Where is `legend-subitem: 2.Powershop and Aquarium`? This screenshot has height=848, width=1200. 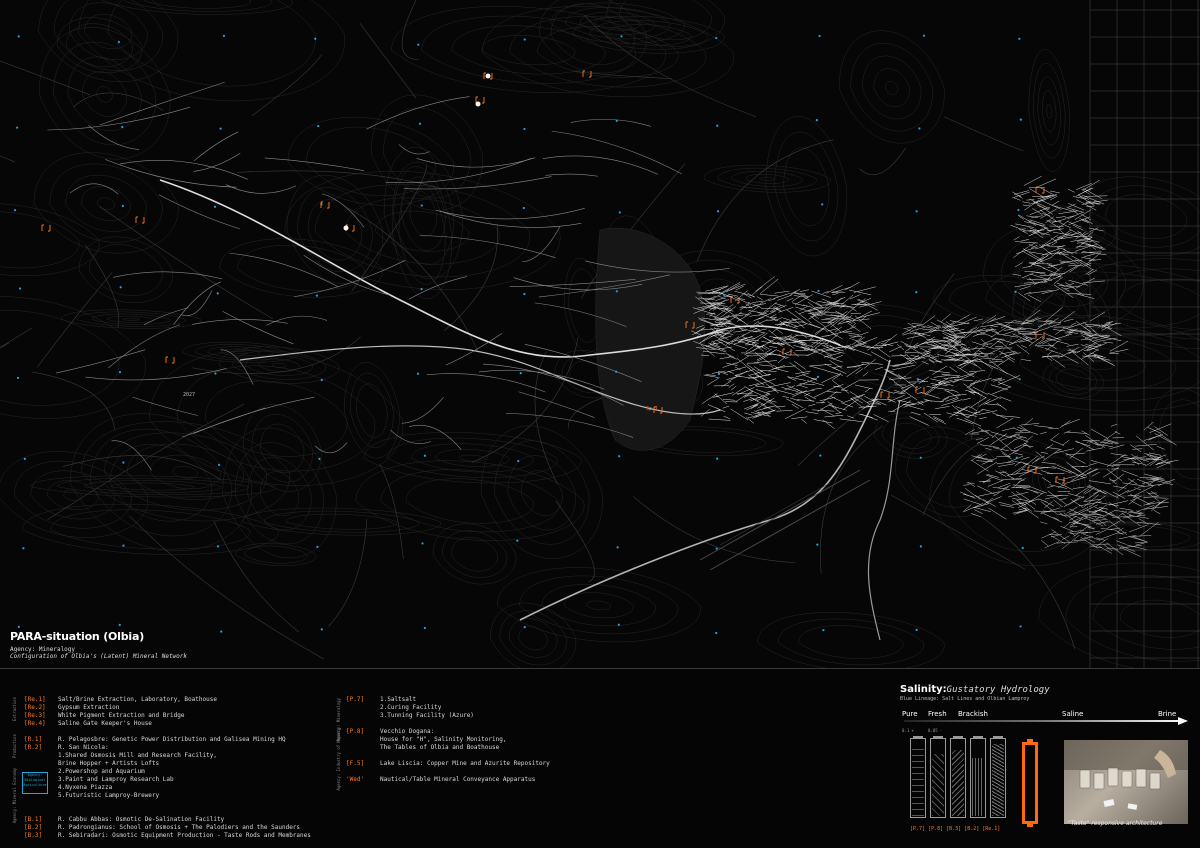
legend-subitem: 2.Powershop and Aquarium is located at coordinates (101, 771).